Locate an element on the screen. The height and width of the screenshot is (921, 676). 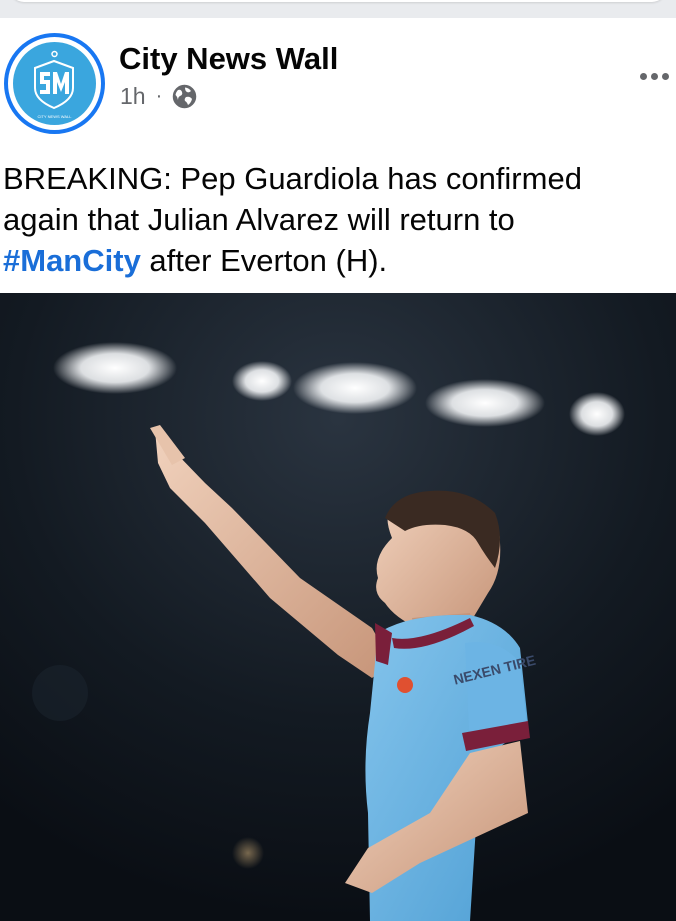
post-meta: 1h · is located at coordinates (158, 96).